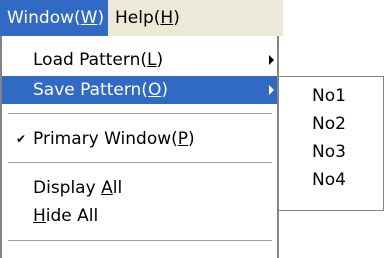  What do you see at coordinates (105, 139) in the screenshot?
I see `primary-window-label: Primary Window(` at bounding box center [105, 139].